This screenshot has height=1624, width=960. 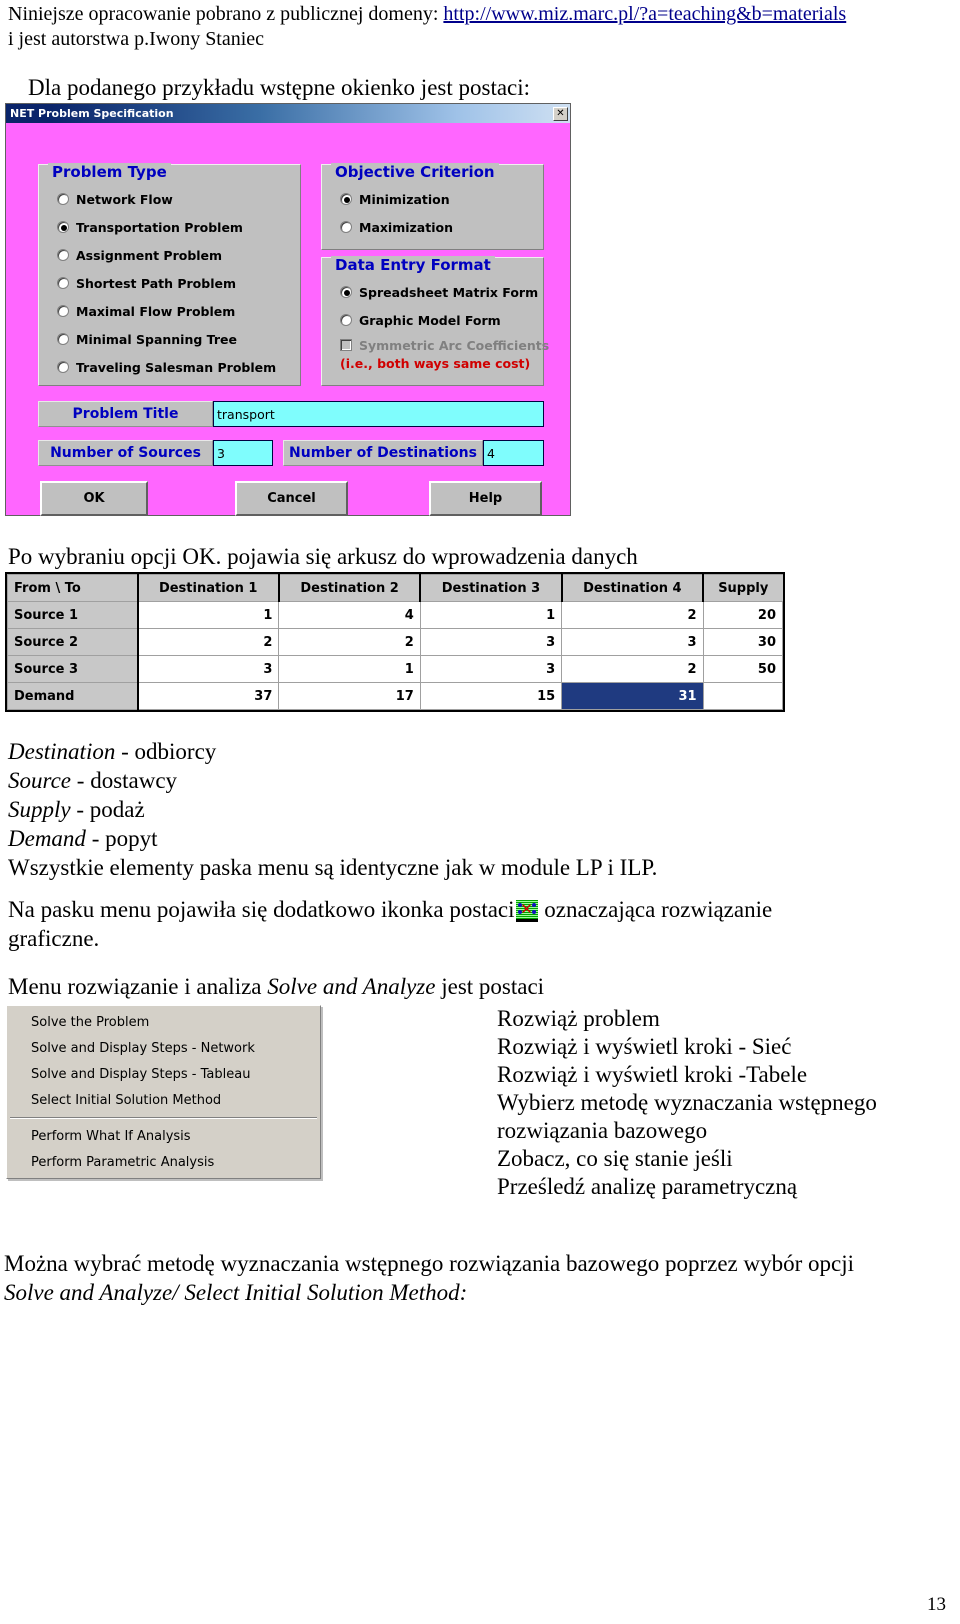 What do you see at coordinates (491, 669) in the screenshot?
I see `cell-s3-d3: 3` at bounding box center [491, 669].